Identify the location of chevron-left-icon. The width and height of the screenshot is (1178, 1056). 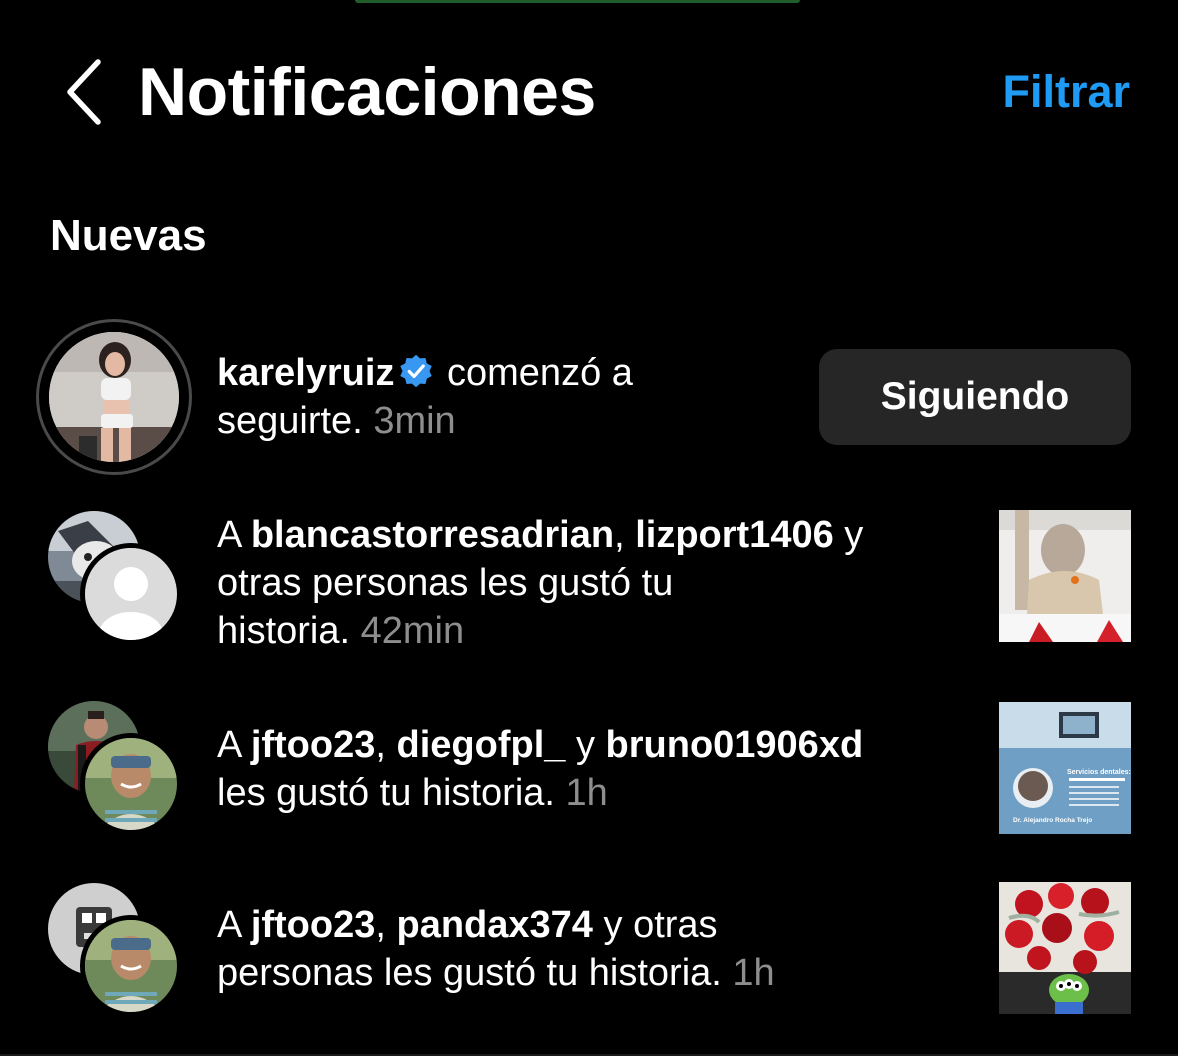
(84, 92).